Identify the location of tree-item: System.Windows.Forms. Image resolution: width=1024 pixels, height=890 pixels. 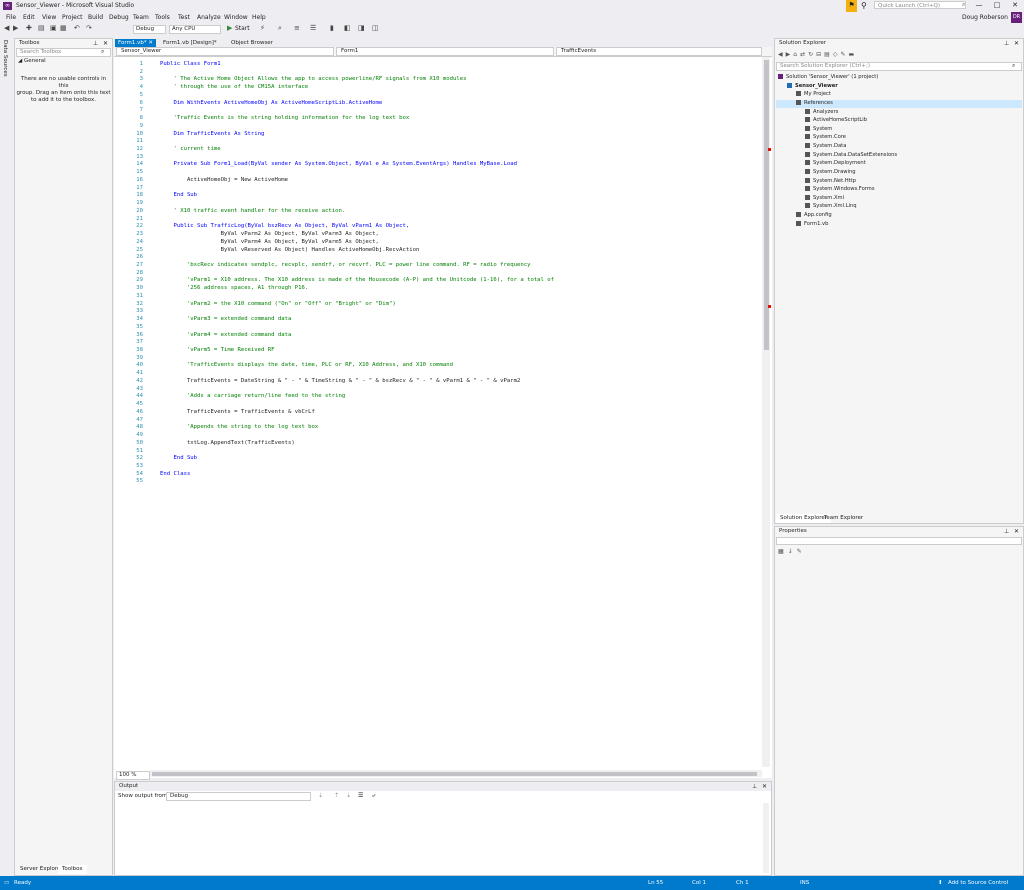
(840, 189).